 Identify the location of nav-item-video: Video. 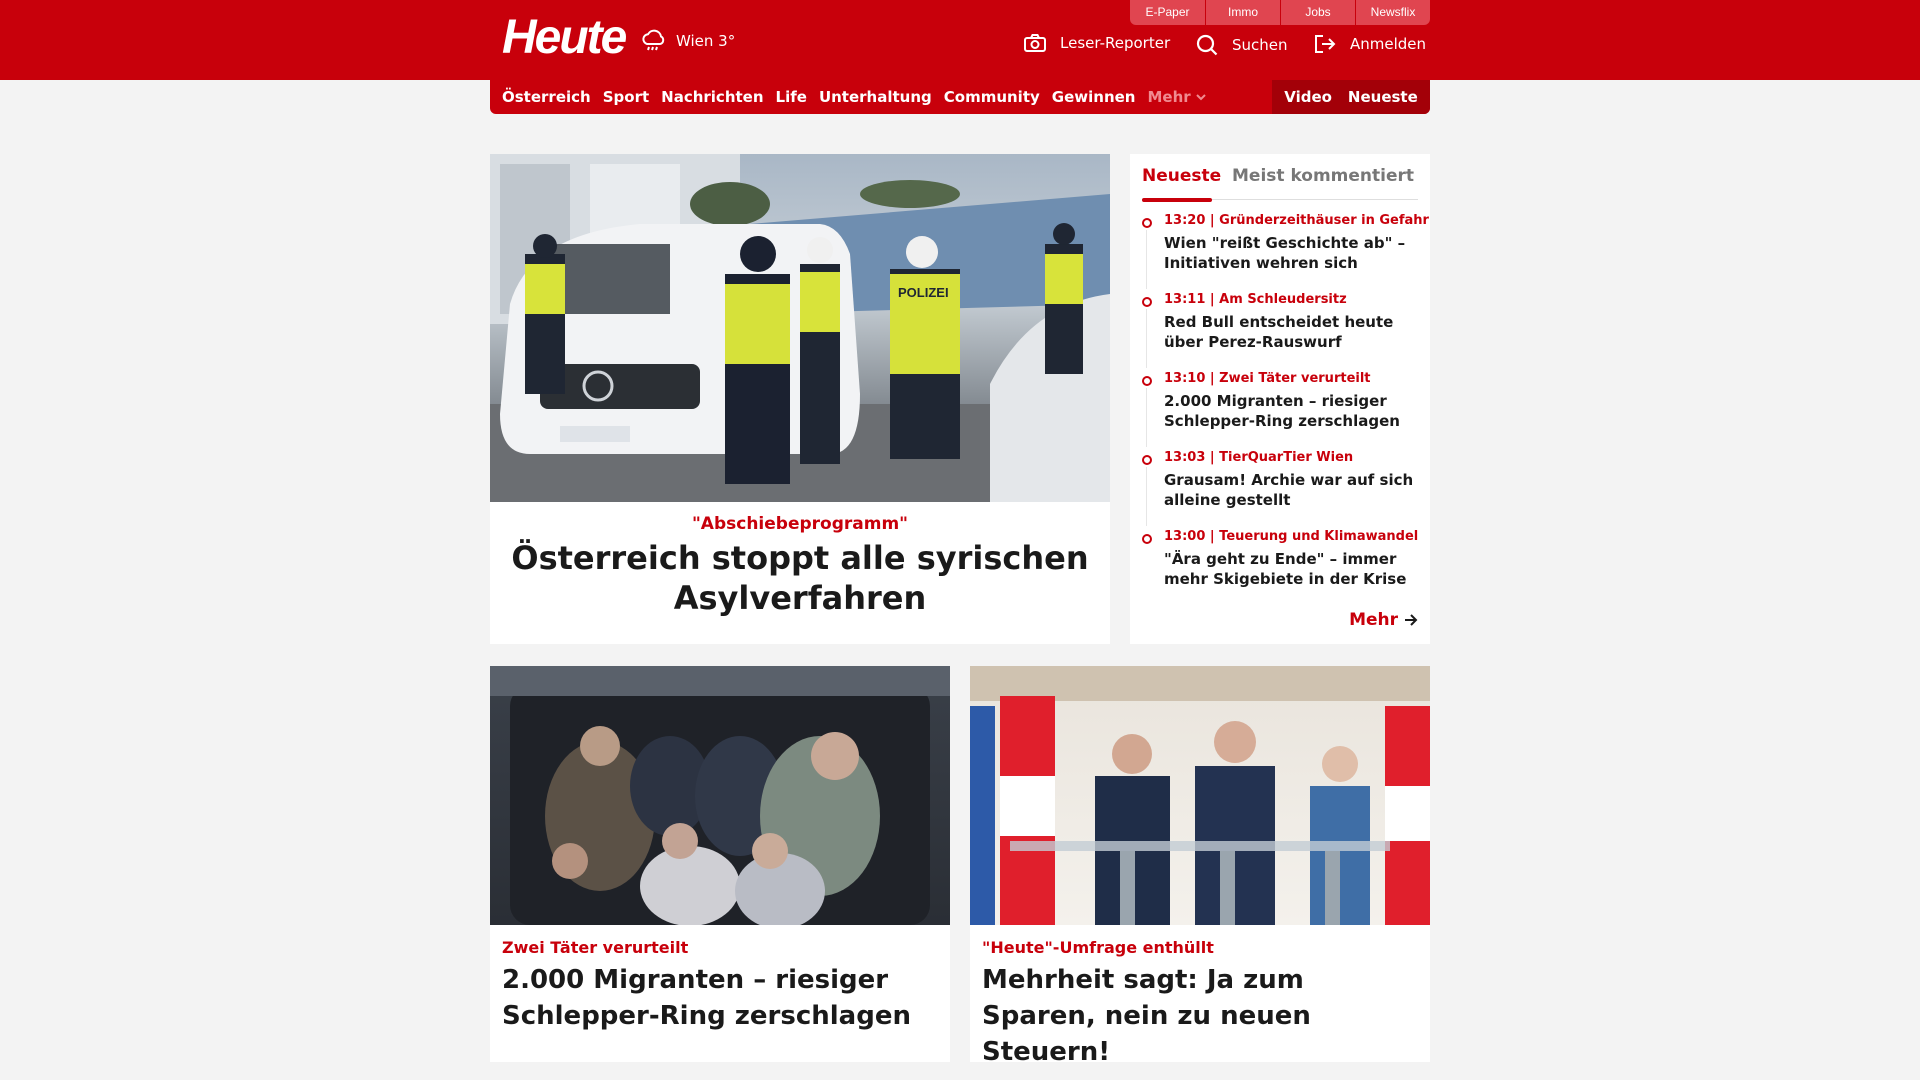
(1308, 97).